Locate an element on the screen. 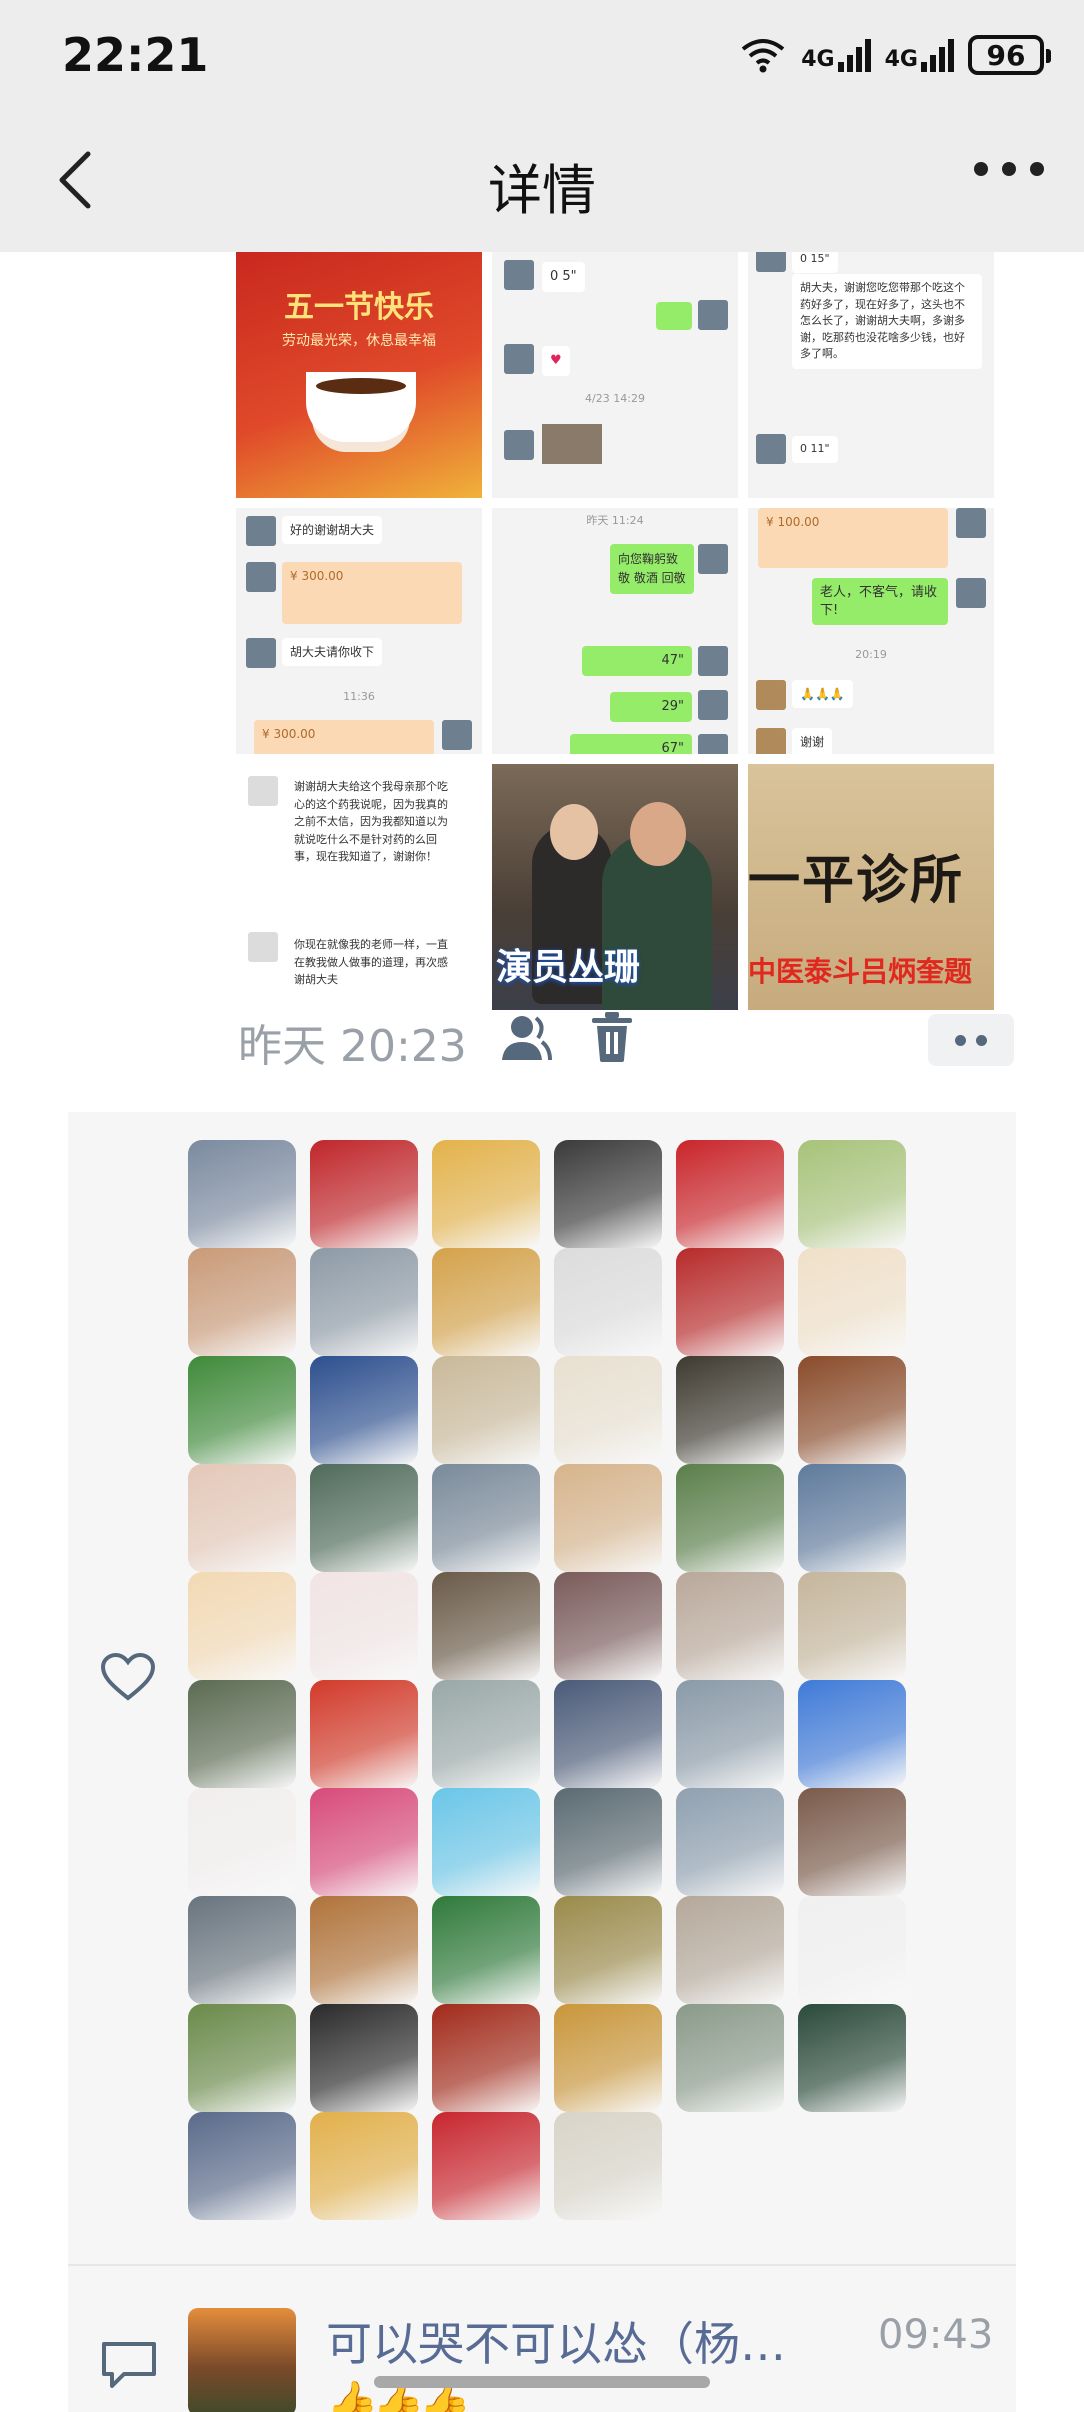  top-bar: 22:21 4G 4G 96 详情 is located at coordinates (542, 126).